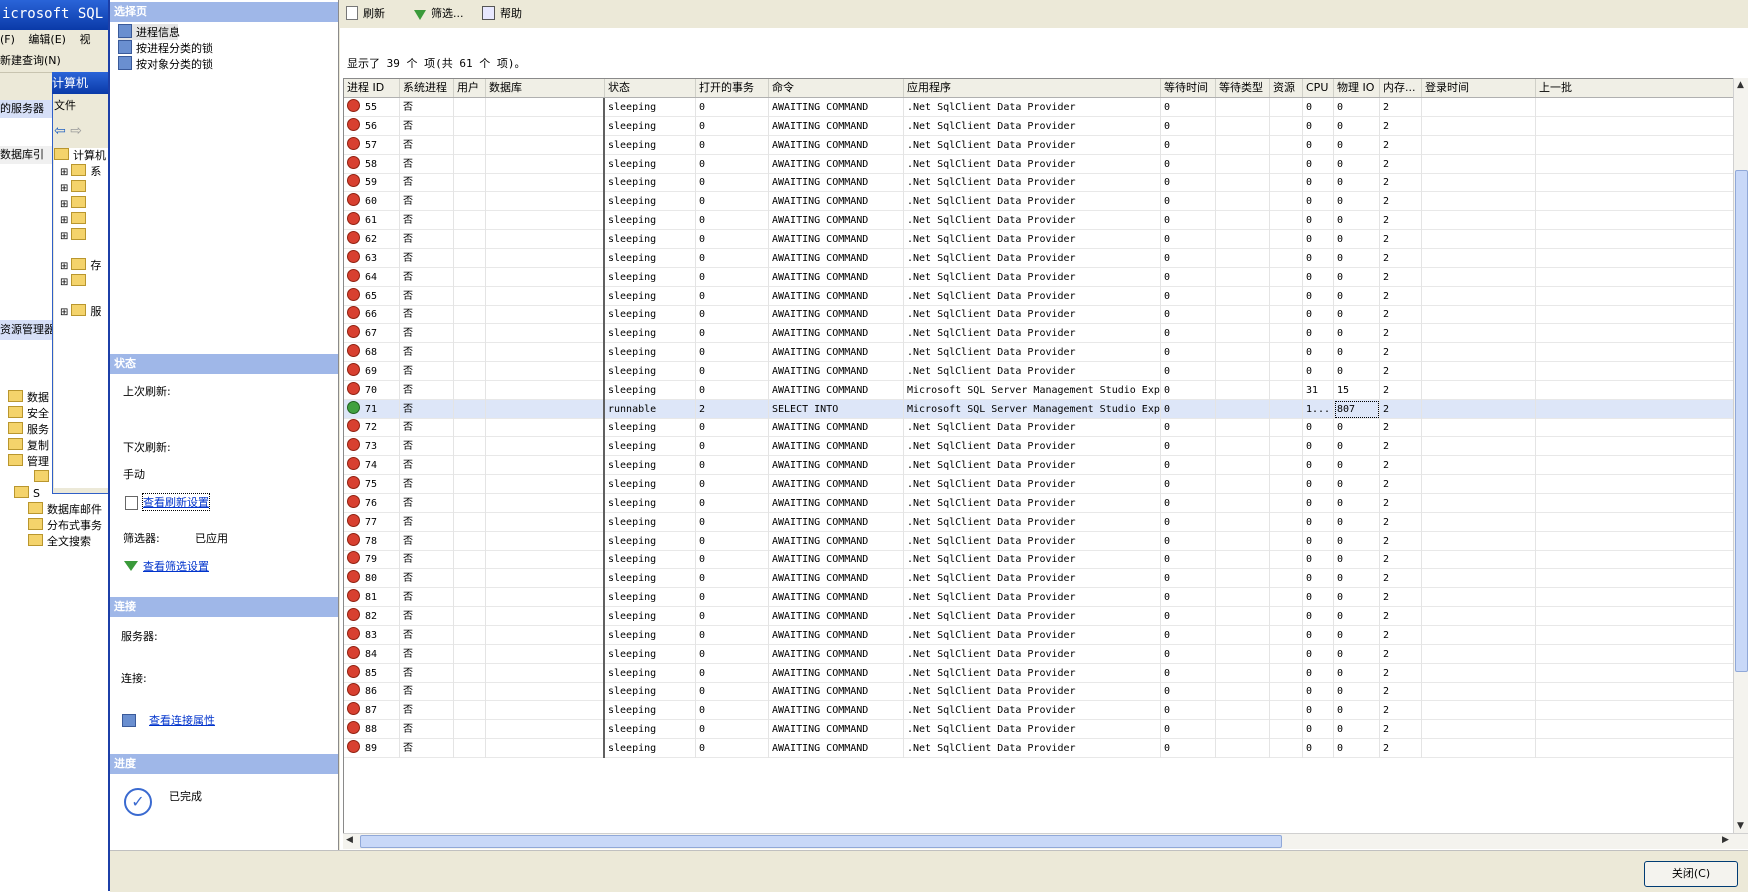 The image size is (1748, 892). What do you see at coordinates (149, 32) in the screenshot?
I see `page-process-info: 进程信息` at bounding box center [149, 32].